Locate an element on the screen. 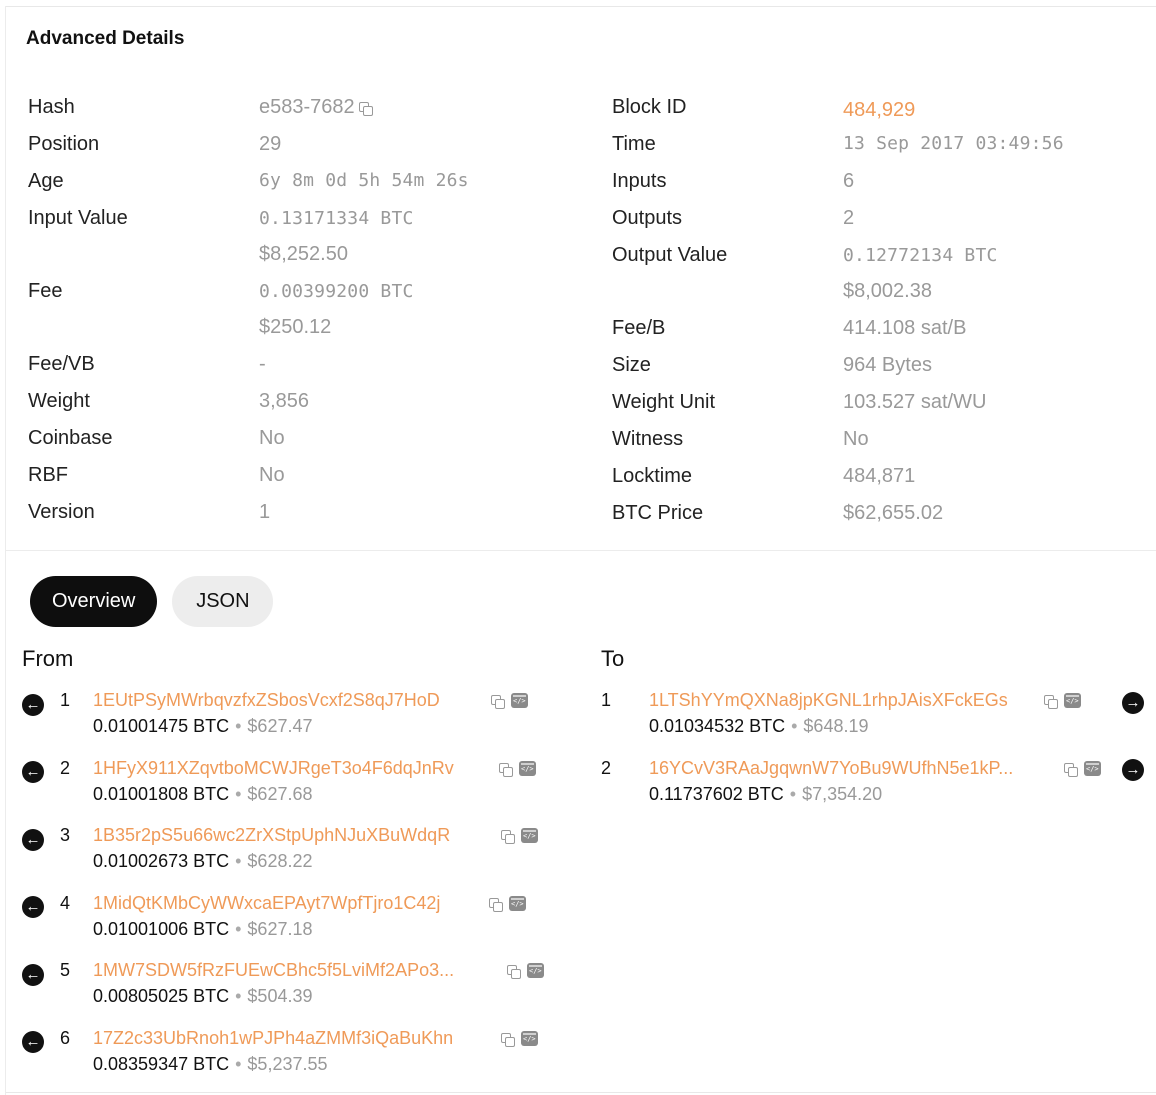 Image resolution: width=1156 pixels, height=1095 pixels. detail-label: Size is located at coordinates (631, 365).